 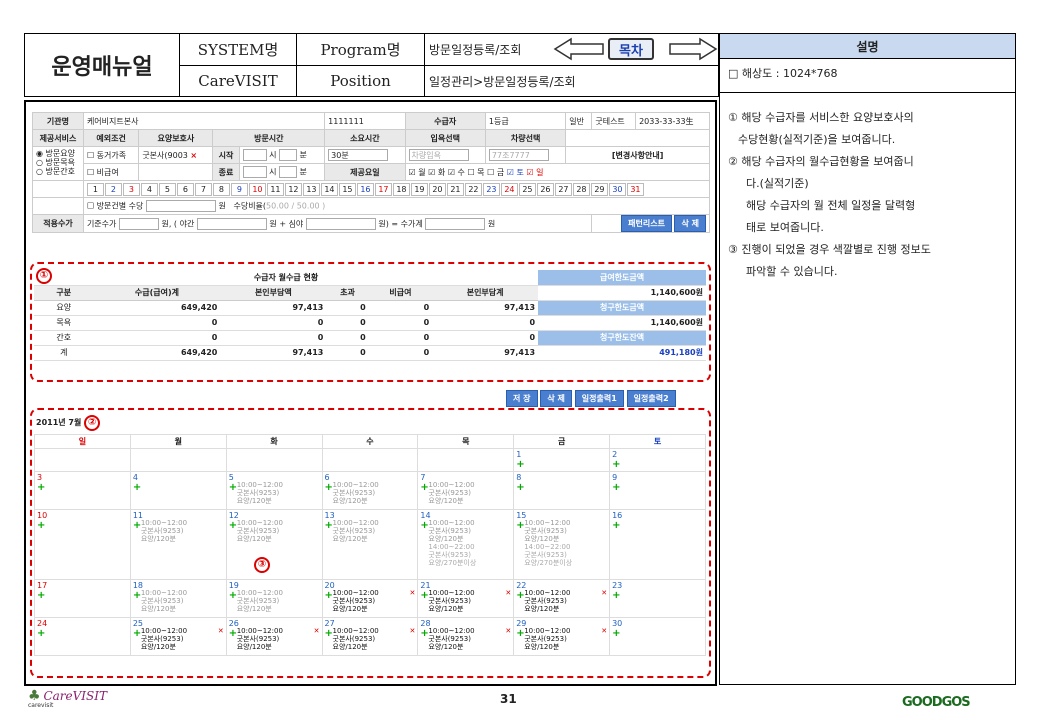 I want to click on form-delete-button: 삭 제, so click(x=690, y=223).